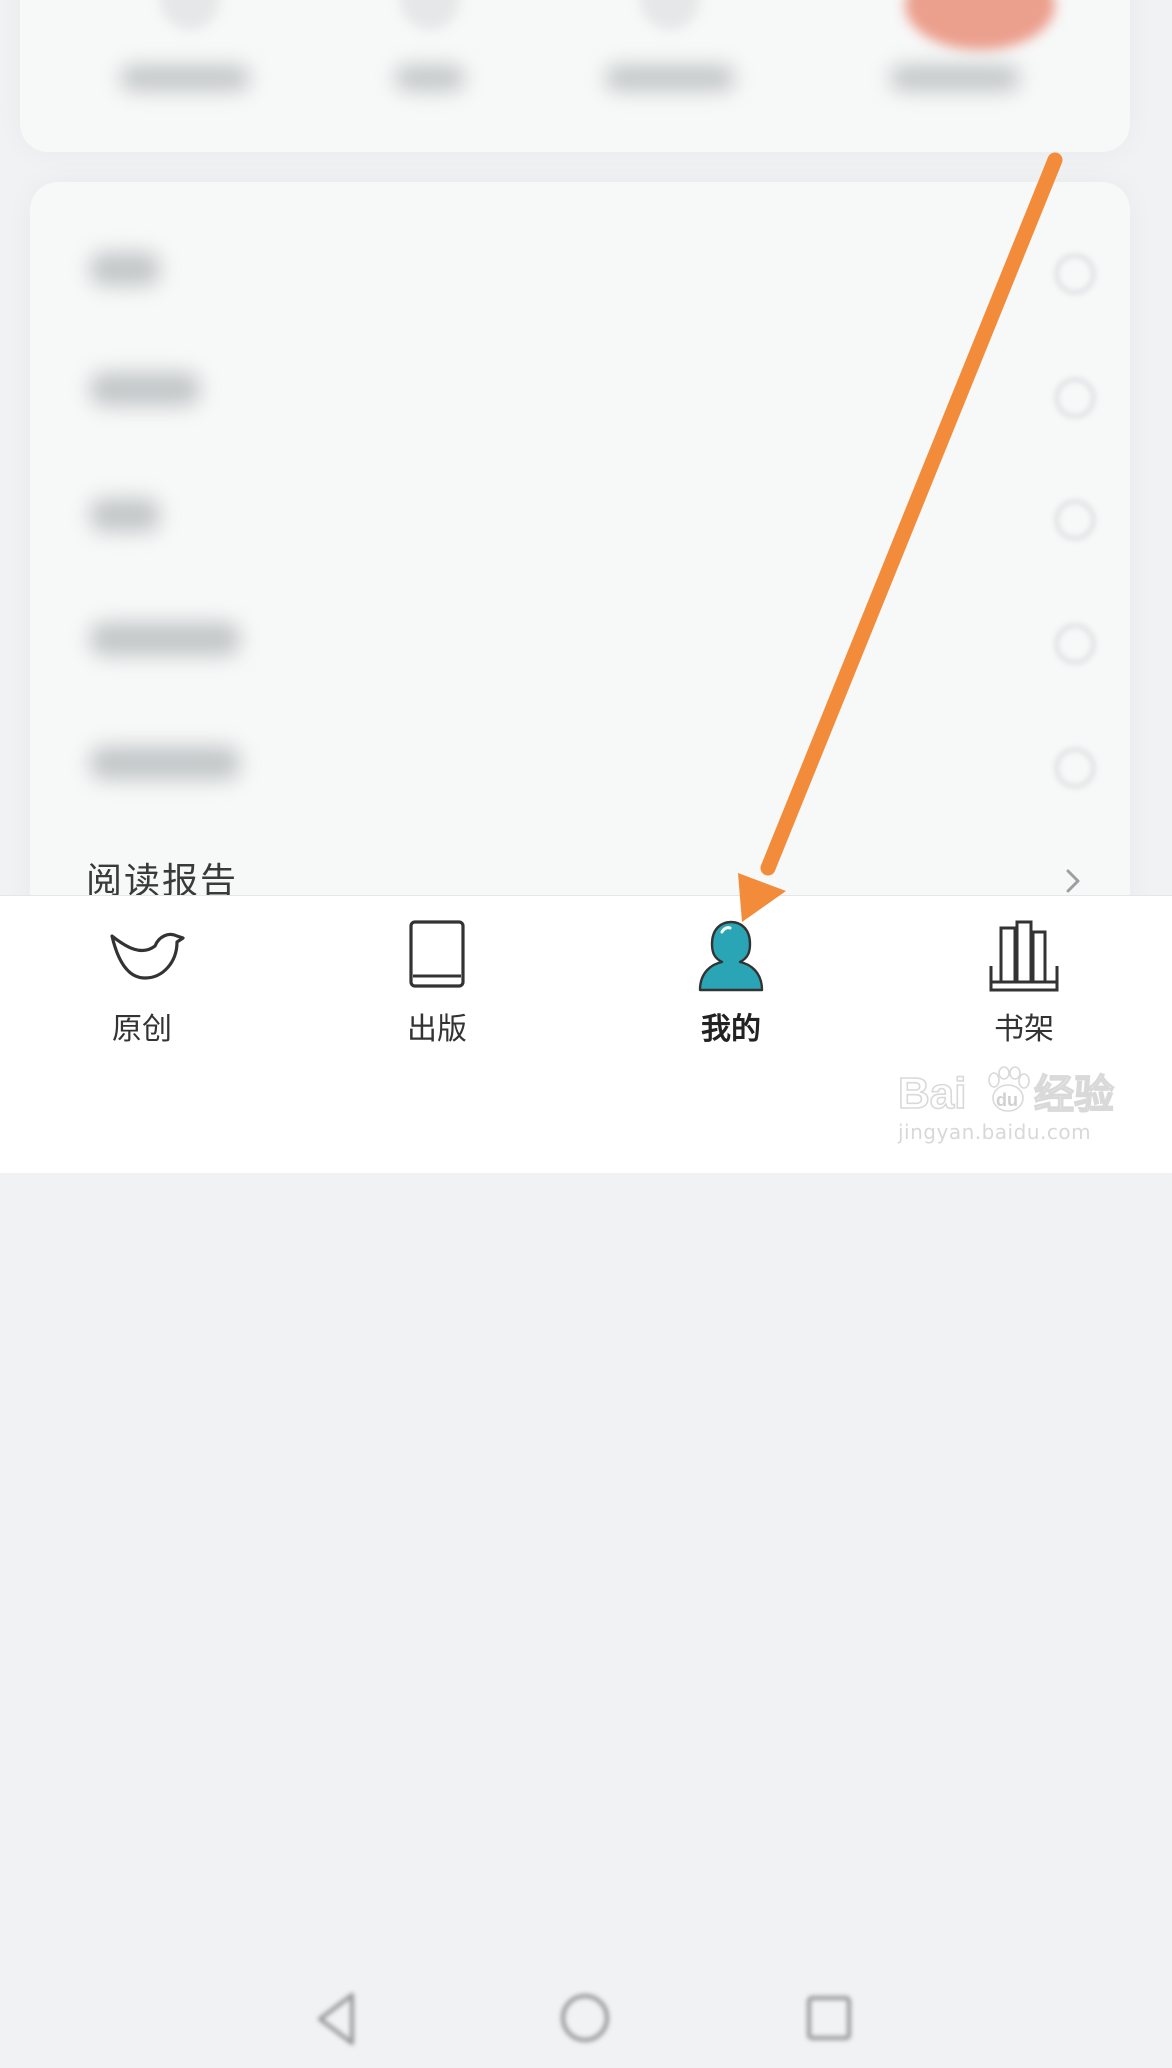 This screenshot has width=1172, height=2068. I want to click on baidu-jingyan-watermark: Bai du 经验 jingyan.baidu.com, so click(1011, 1108).